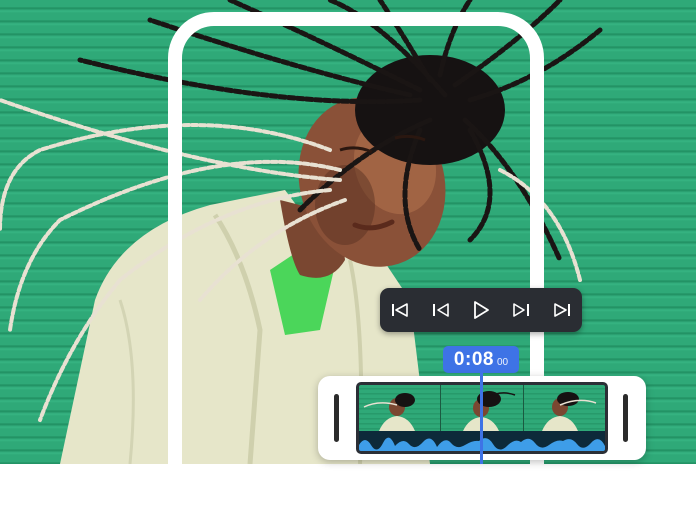  I want to click on skip-start-icon, so click(400, 310).